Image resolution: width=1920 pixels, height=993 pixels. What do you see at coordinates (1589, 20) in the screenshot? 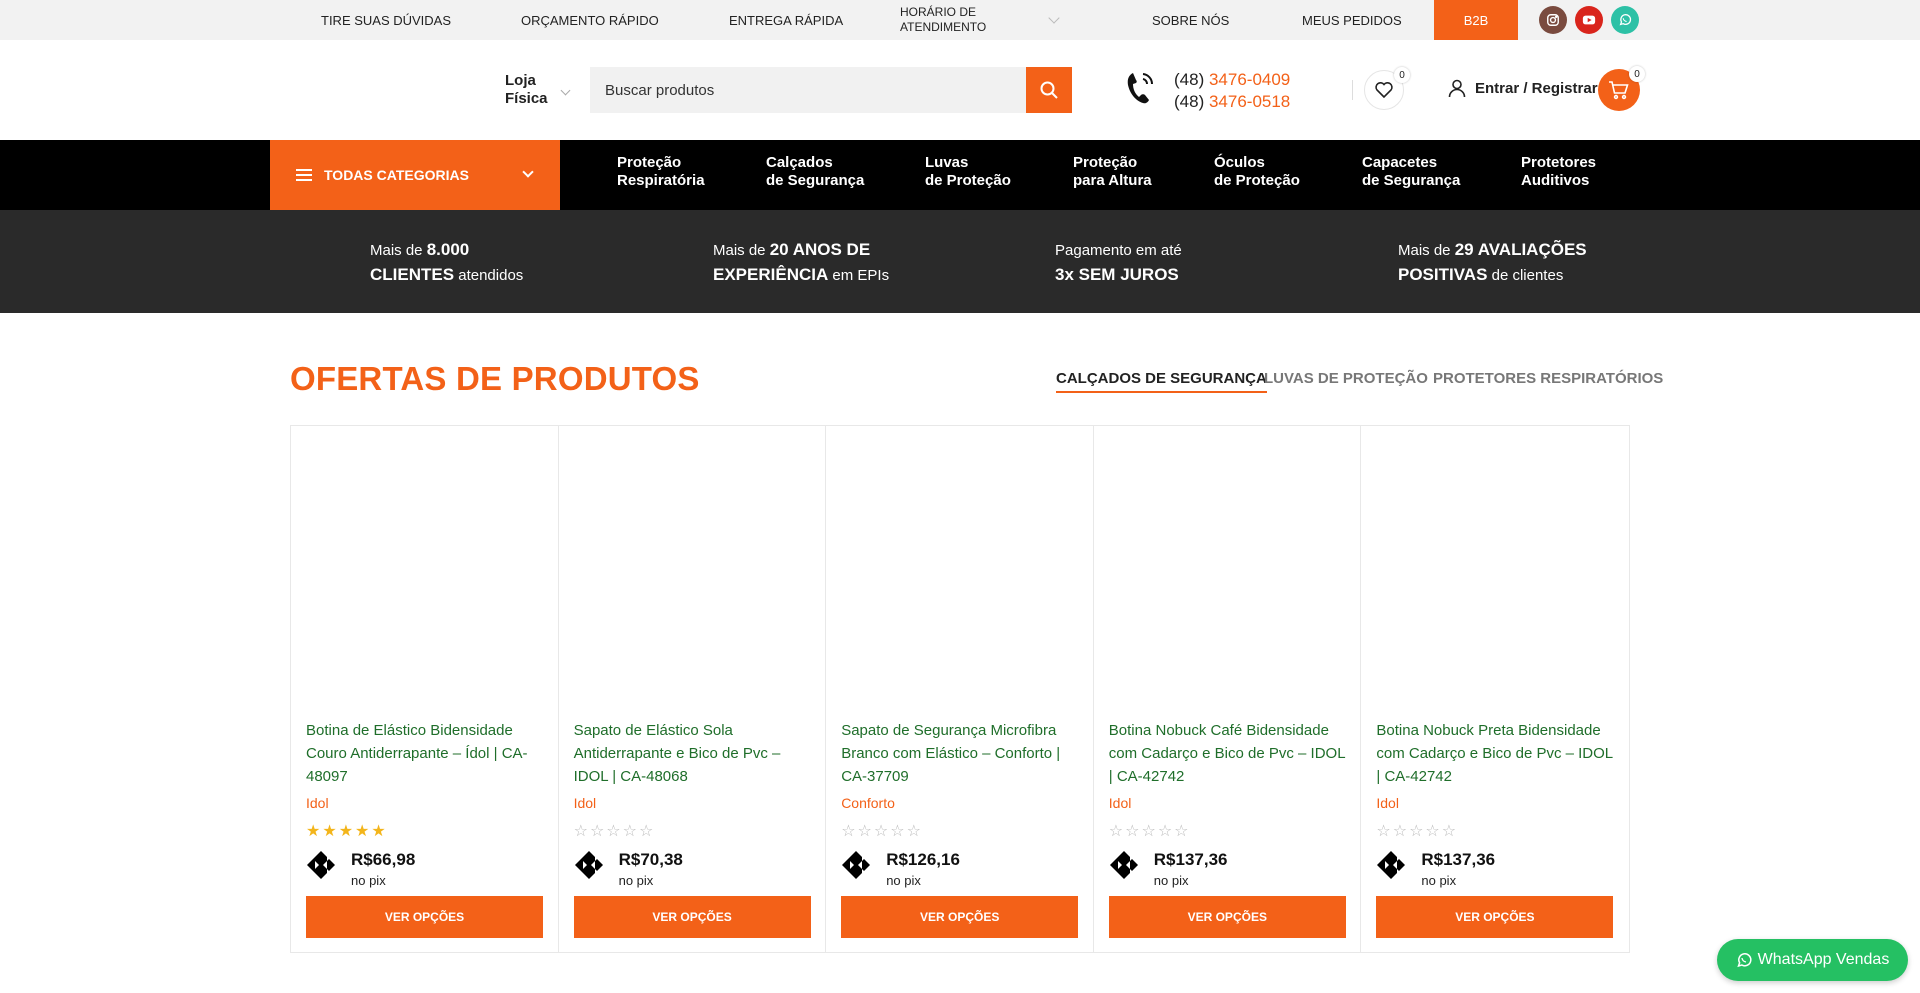
I see `youtube-icon` at bounding box center [1589, 20].